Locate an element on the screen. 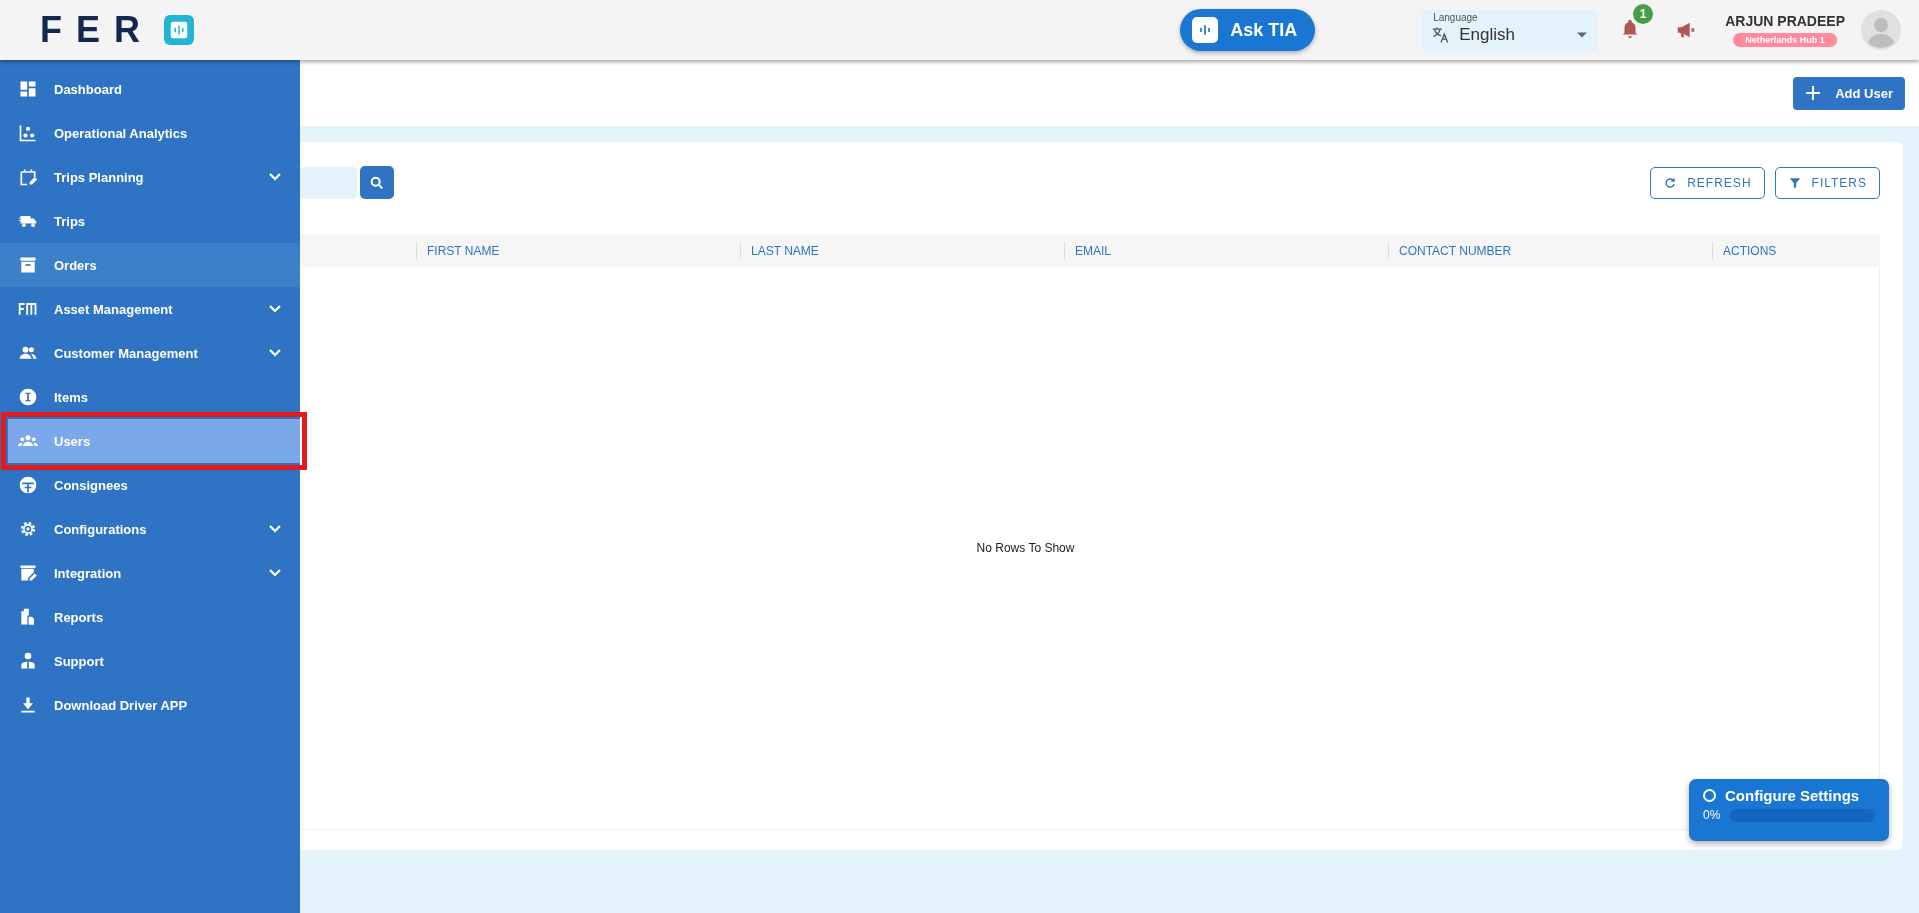 The image size is (1919, 913). dashboard-icon is located at coordinates (28, 89).